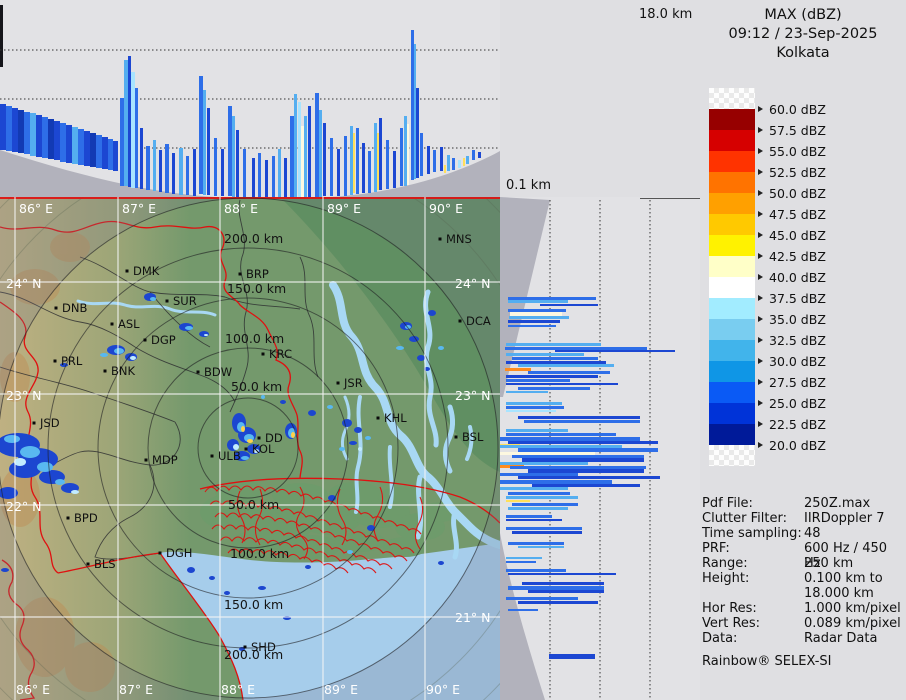 The height and width of the screenshot is (700, 906). Describe the element at coordinates (720, 638) in the screenshot. I see `metadata-label: Data:` at that location.